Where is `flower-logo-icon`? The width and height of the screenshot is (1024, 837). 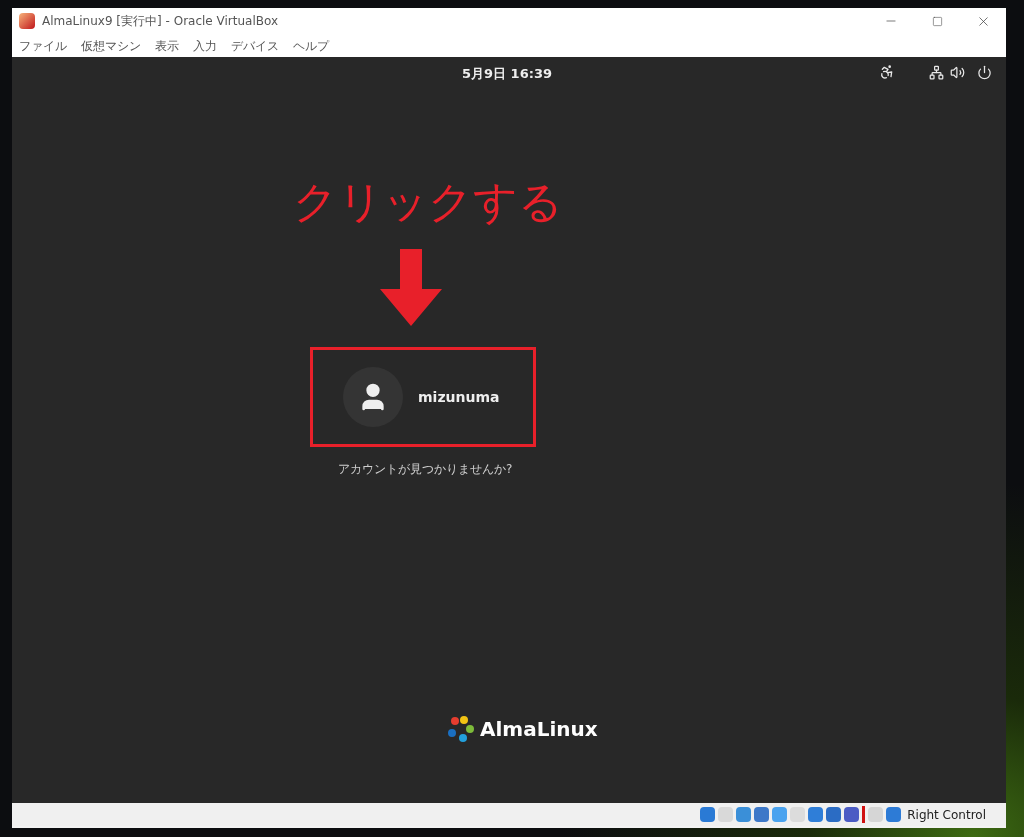
flower-logo-icon is located at coordinates (461, 729).